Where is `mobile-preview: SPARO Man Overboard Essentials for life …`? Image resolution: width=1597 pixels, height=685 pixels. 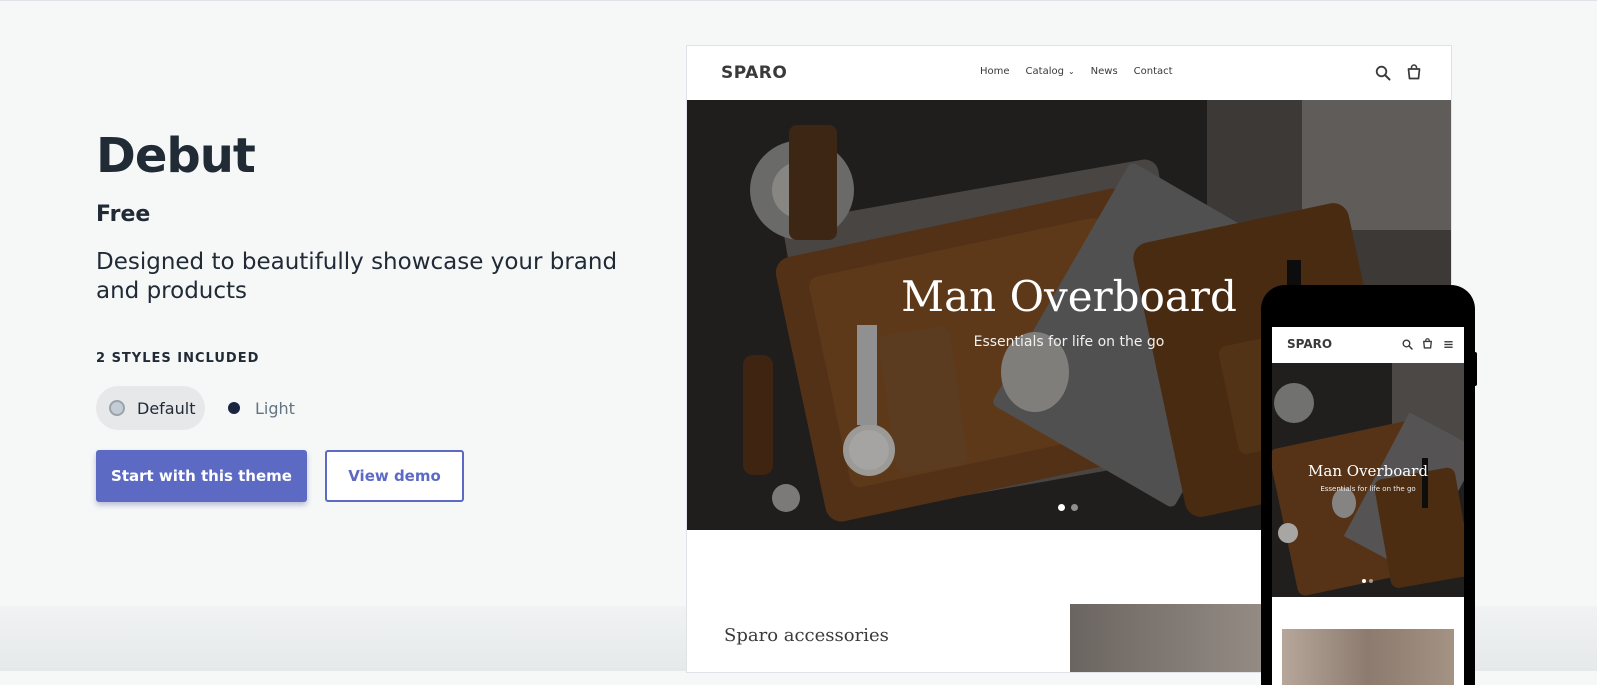 mobile-preview: SPARO Man Overboard Essentials for life … is located at coordinates (1368, 485).